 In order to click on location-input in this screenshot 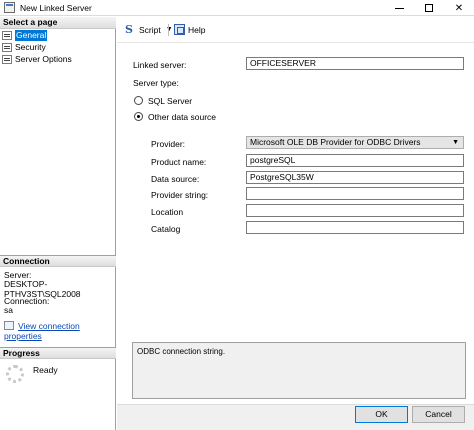, I will do `click(355, 210)`.